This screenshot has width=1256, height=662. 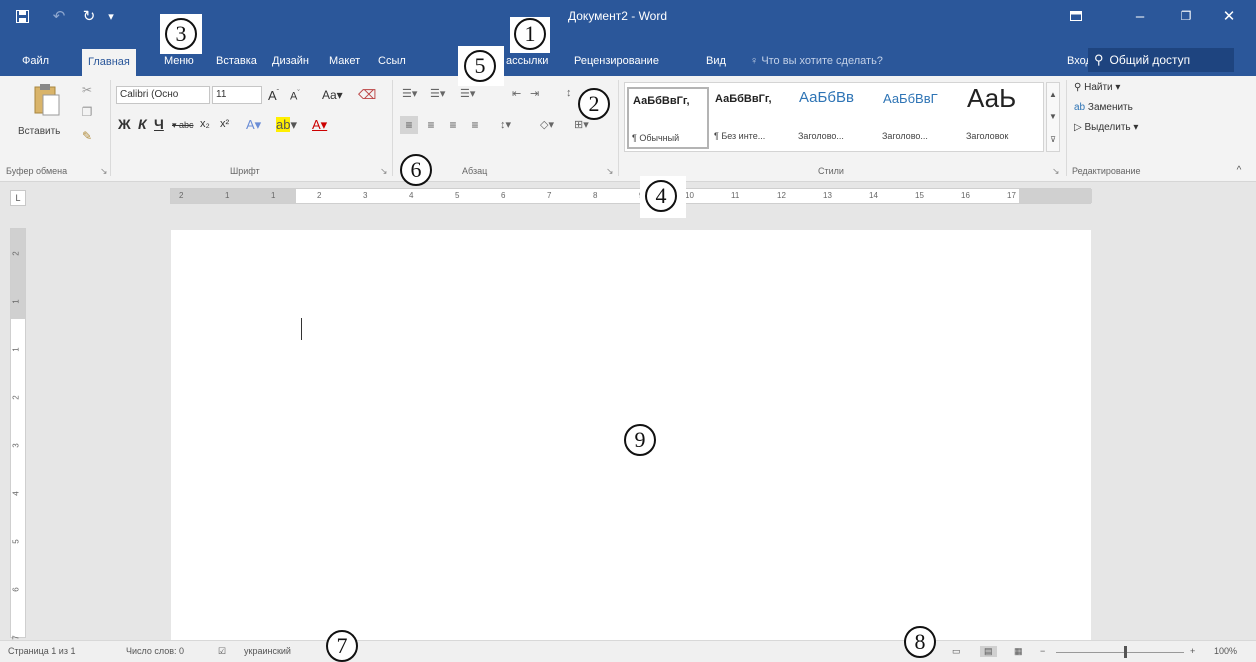 I want to click on styles-scroll: ▲ ▼ ⊽, so click(x=1053, y=117).